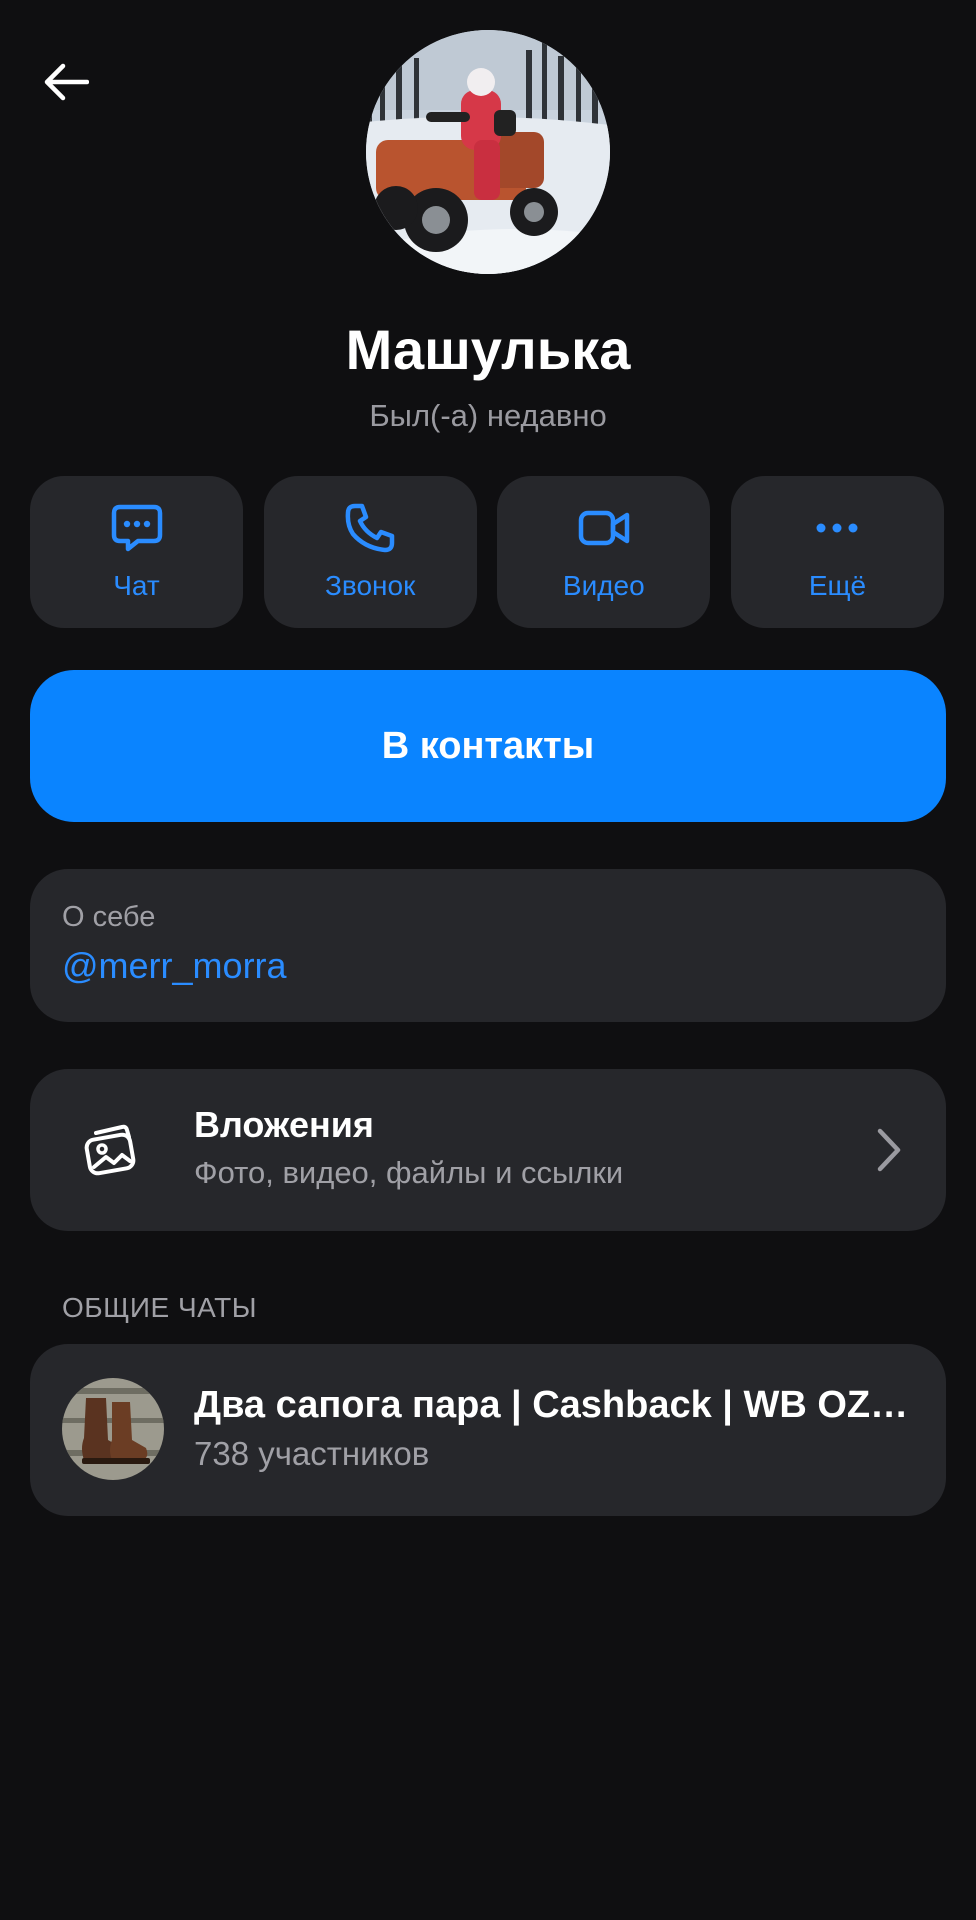 The height and width of the screenshot is (1920, 976). I want to click on profile-avatar, so click(488, 152).